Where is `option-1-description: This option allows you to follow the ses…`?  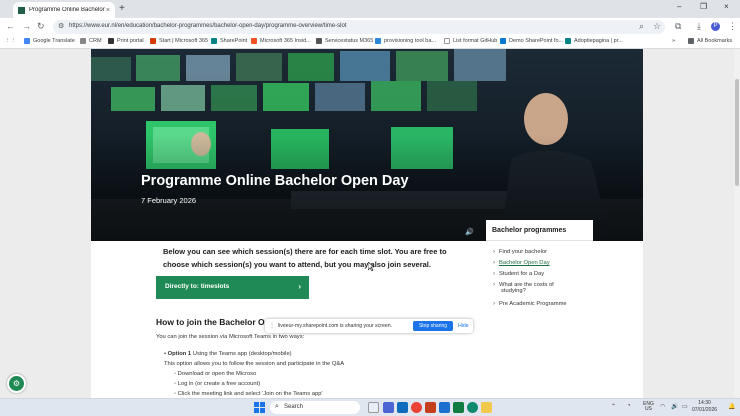
option-1-description: This option allows you to follow the ses… is located at coordinates (254, 364).